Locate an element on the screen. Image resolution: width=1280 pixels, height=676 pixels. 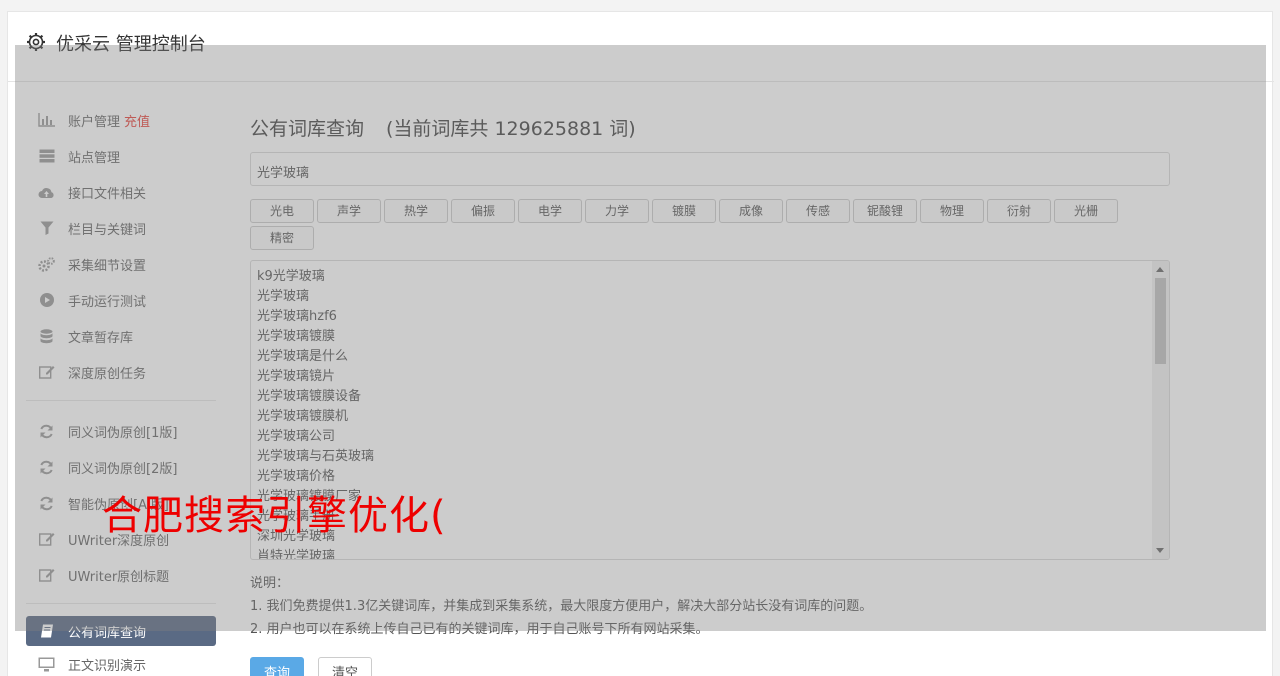
results-scrollbar is located at coordinates (1160, 410).